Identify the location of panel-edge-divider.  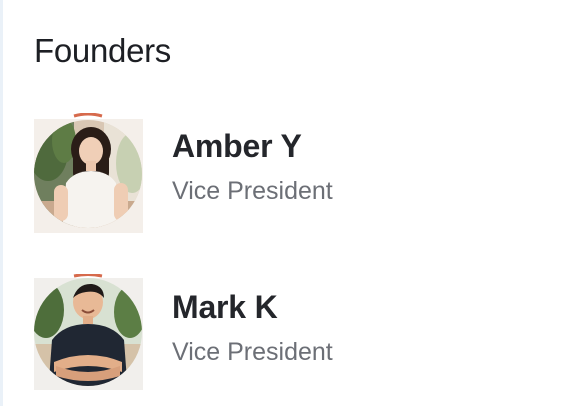
(1, 203).